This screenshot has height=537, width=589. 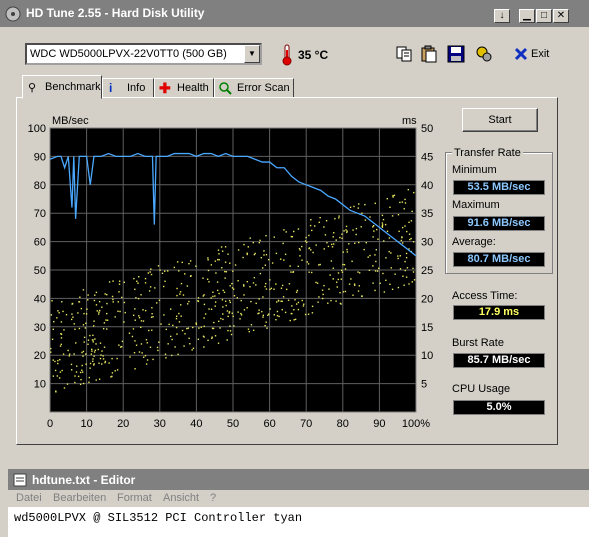 What do you see at coordinates (404, 54) in the screenshot?
I see `copy-icon` at bounding box center [404, 54].